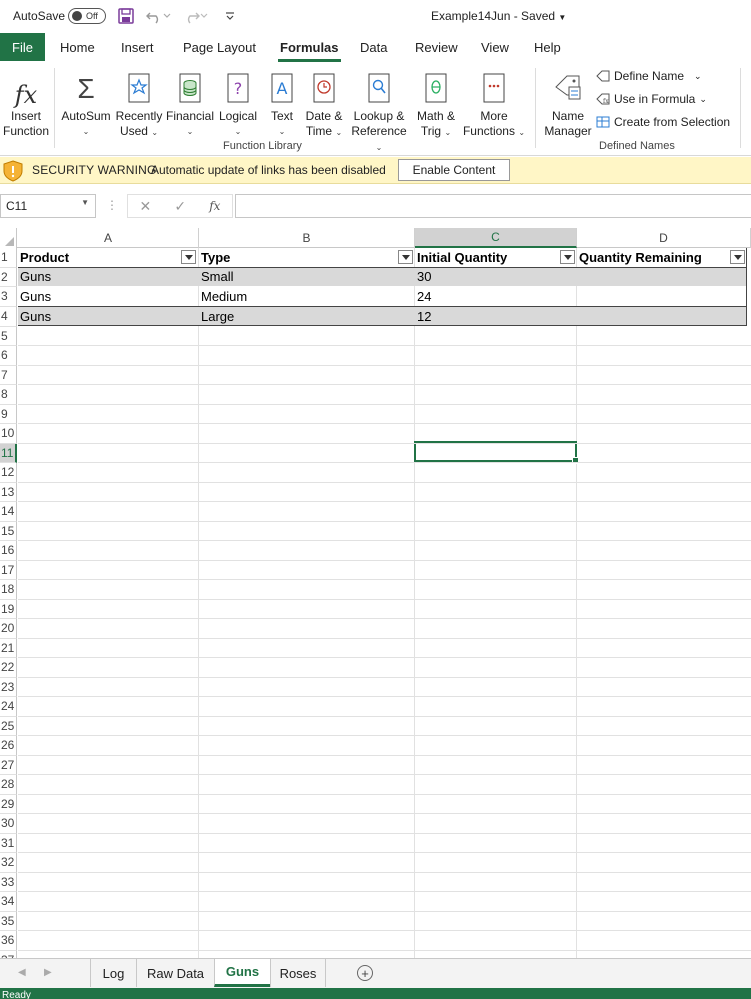 The width and height of the screenshot is (751, 999). What do you see at coordinates (8, 707) in the screenshot?
I see `row-header: 24` at bounding box center [8, 707].